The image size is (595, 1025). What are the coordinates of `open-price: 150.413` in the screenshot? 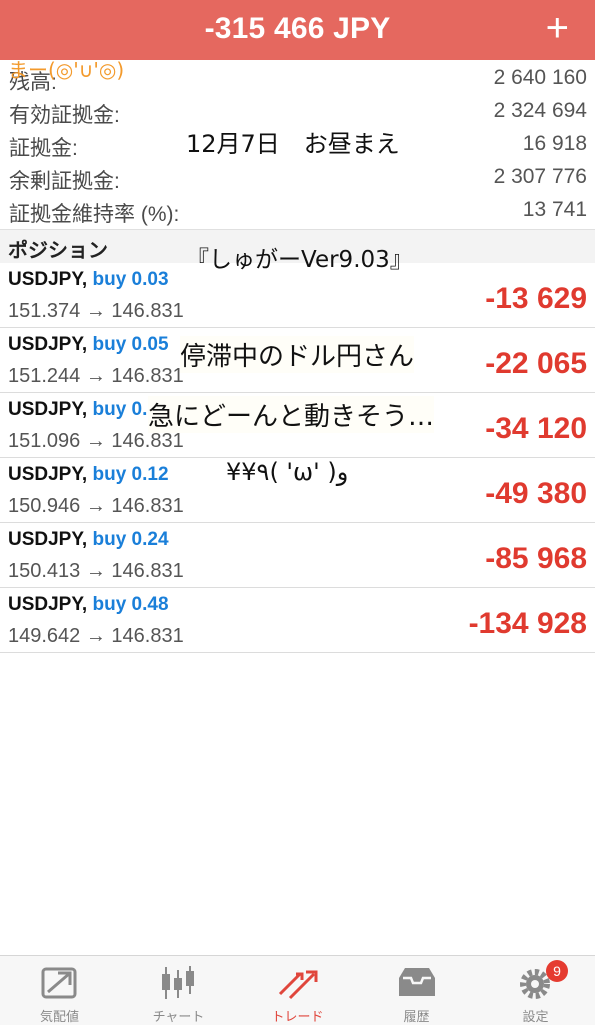 It's located at (44, 571).